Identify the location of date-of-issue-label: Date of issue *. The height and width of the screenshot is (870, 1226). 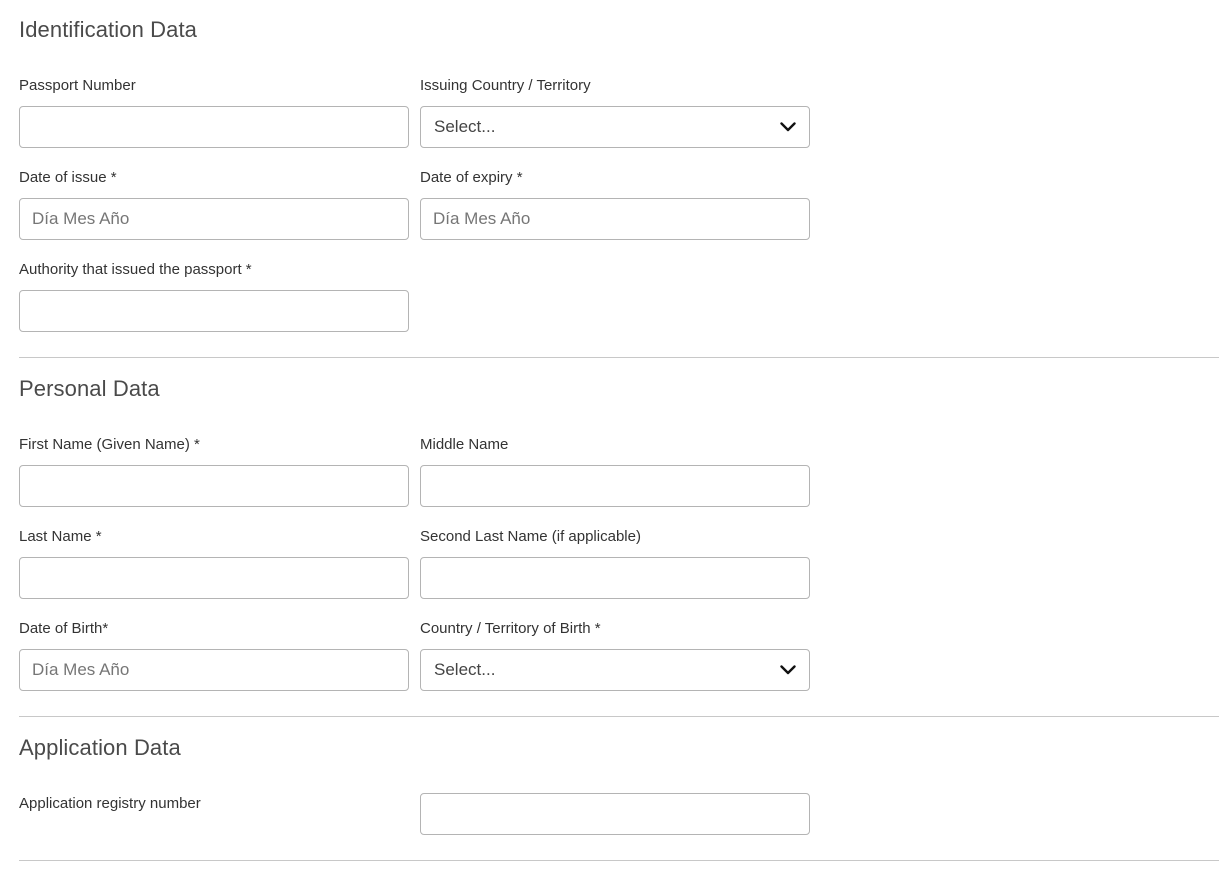
(68, 177).